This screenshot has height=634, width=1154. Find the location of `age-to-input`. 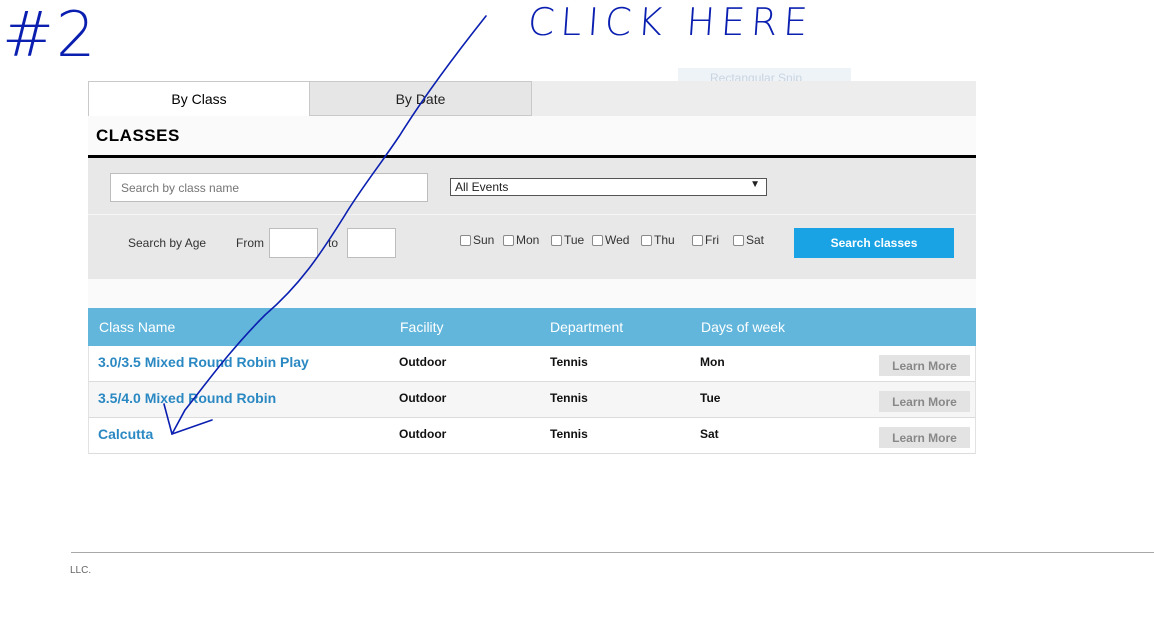

age-to-input is located at coordinates (371, 243).